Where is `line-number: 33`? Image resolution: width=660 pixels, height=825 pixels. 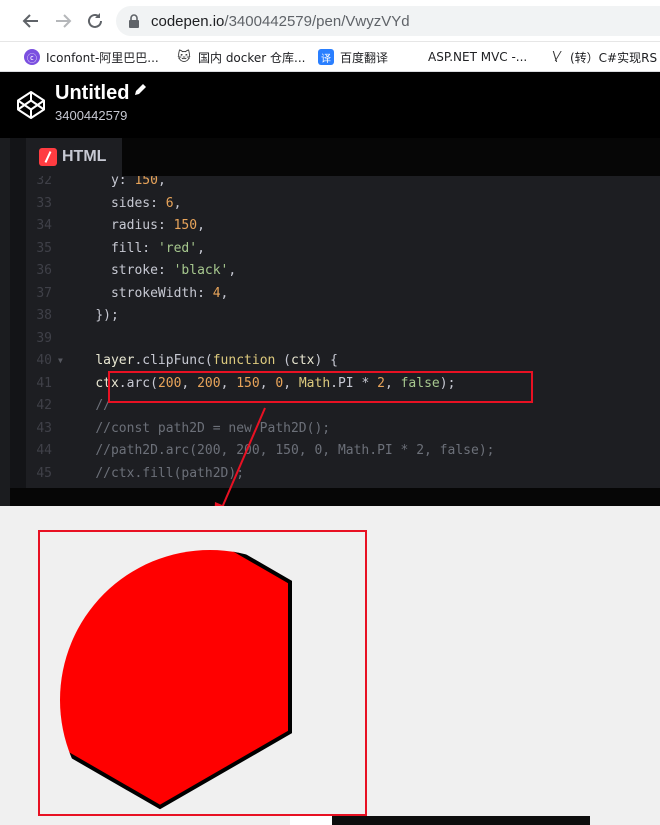 line-number: 33 is located at coordinates (44, 203).